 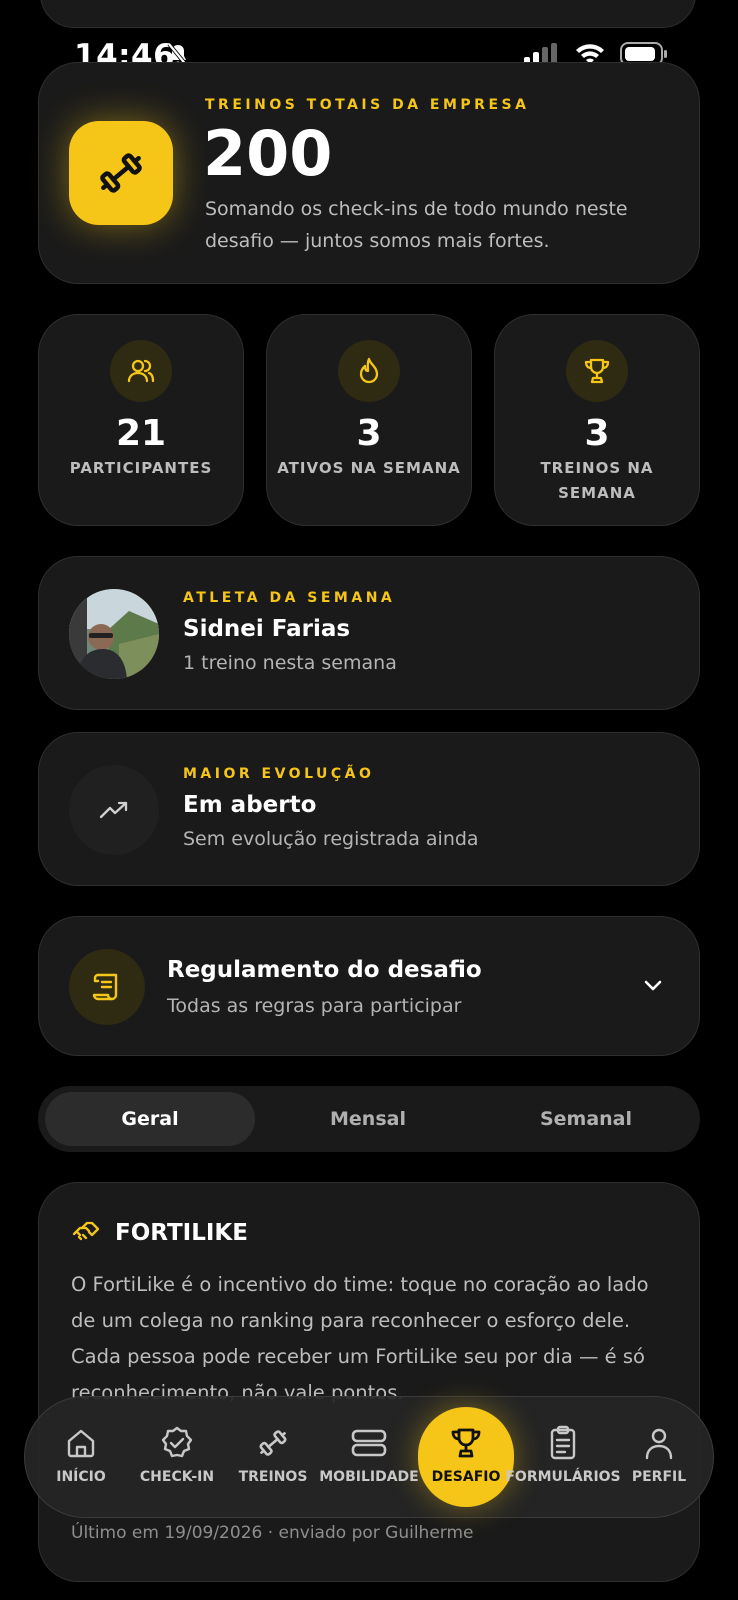 What do you see at coordinates (267, 629) in the screenshot?
I see `athlete-name: Sidnei Farias` at bounding box center [267, 629].